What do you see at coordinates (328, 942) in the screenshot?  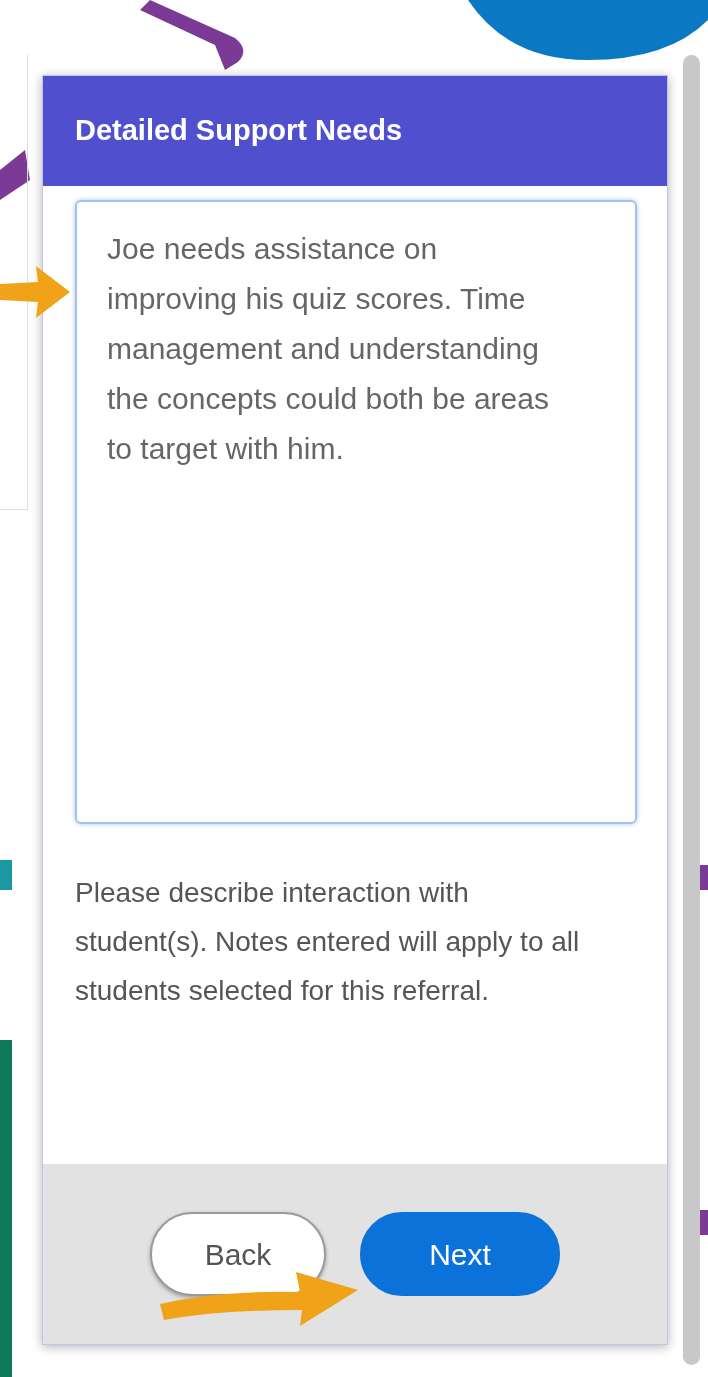 I see `help-text: Please describe interaction with student(s). Notes entered will apply to all students selected for this referral.` at bounding box center [328, 942].